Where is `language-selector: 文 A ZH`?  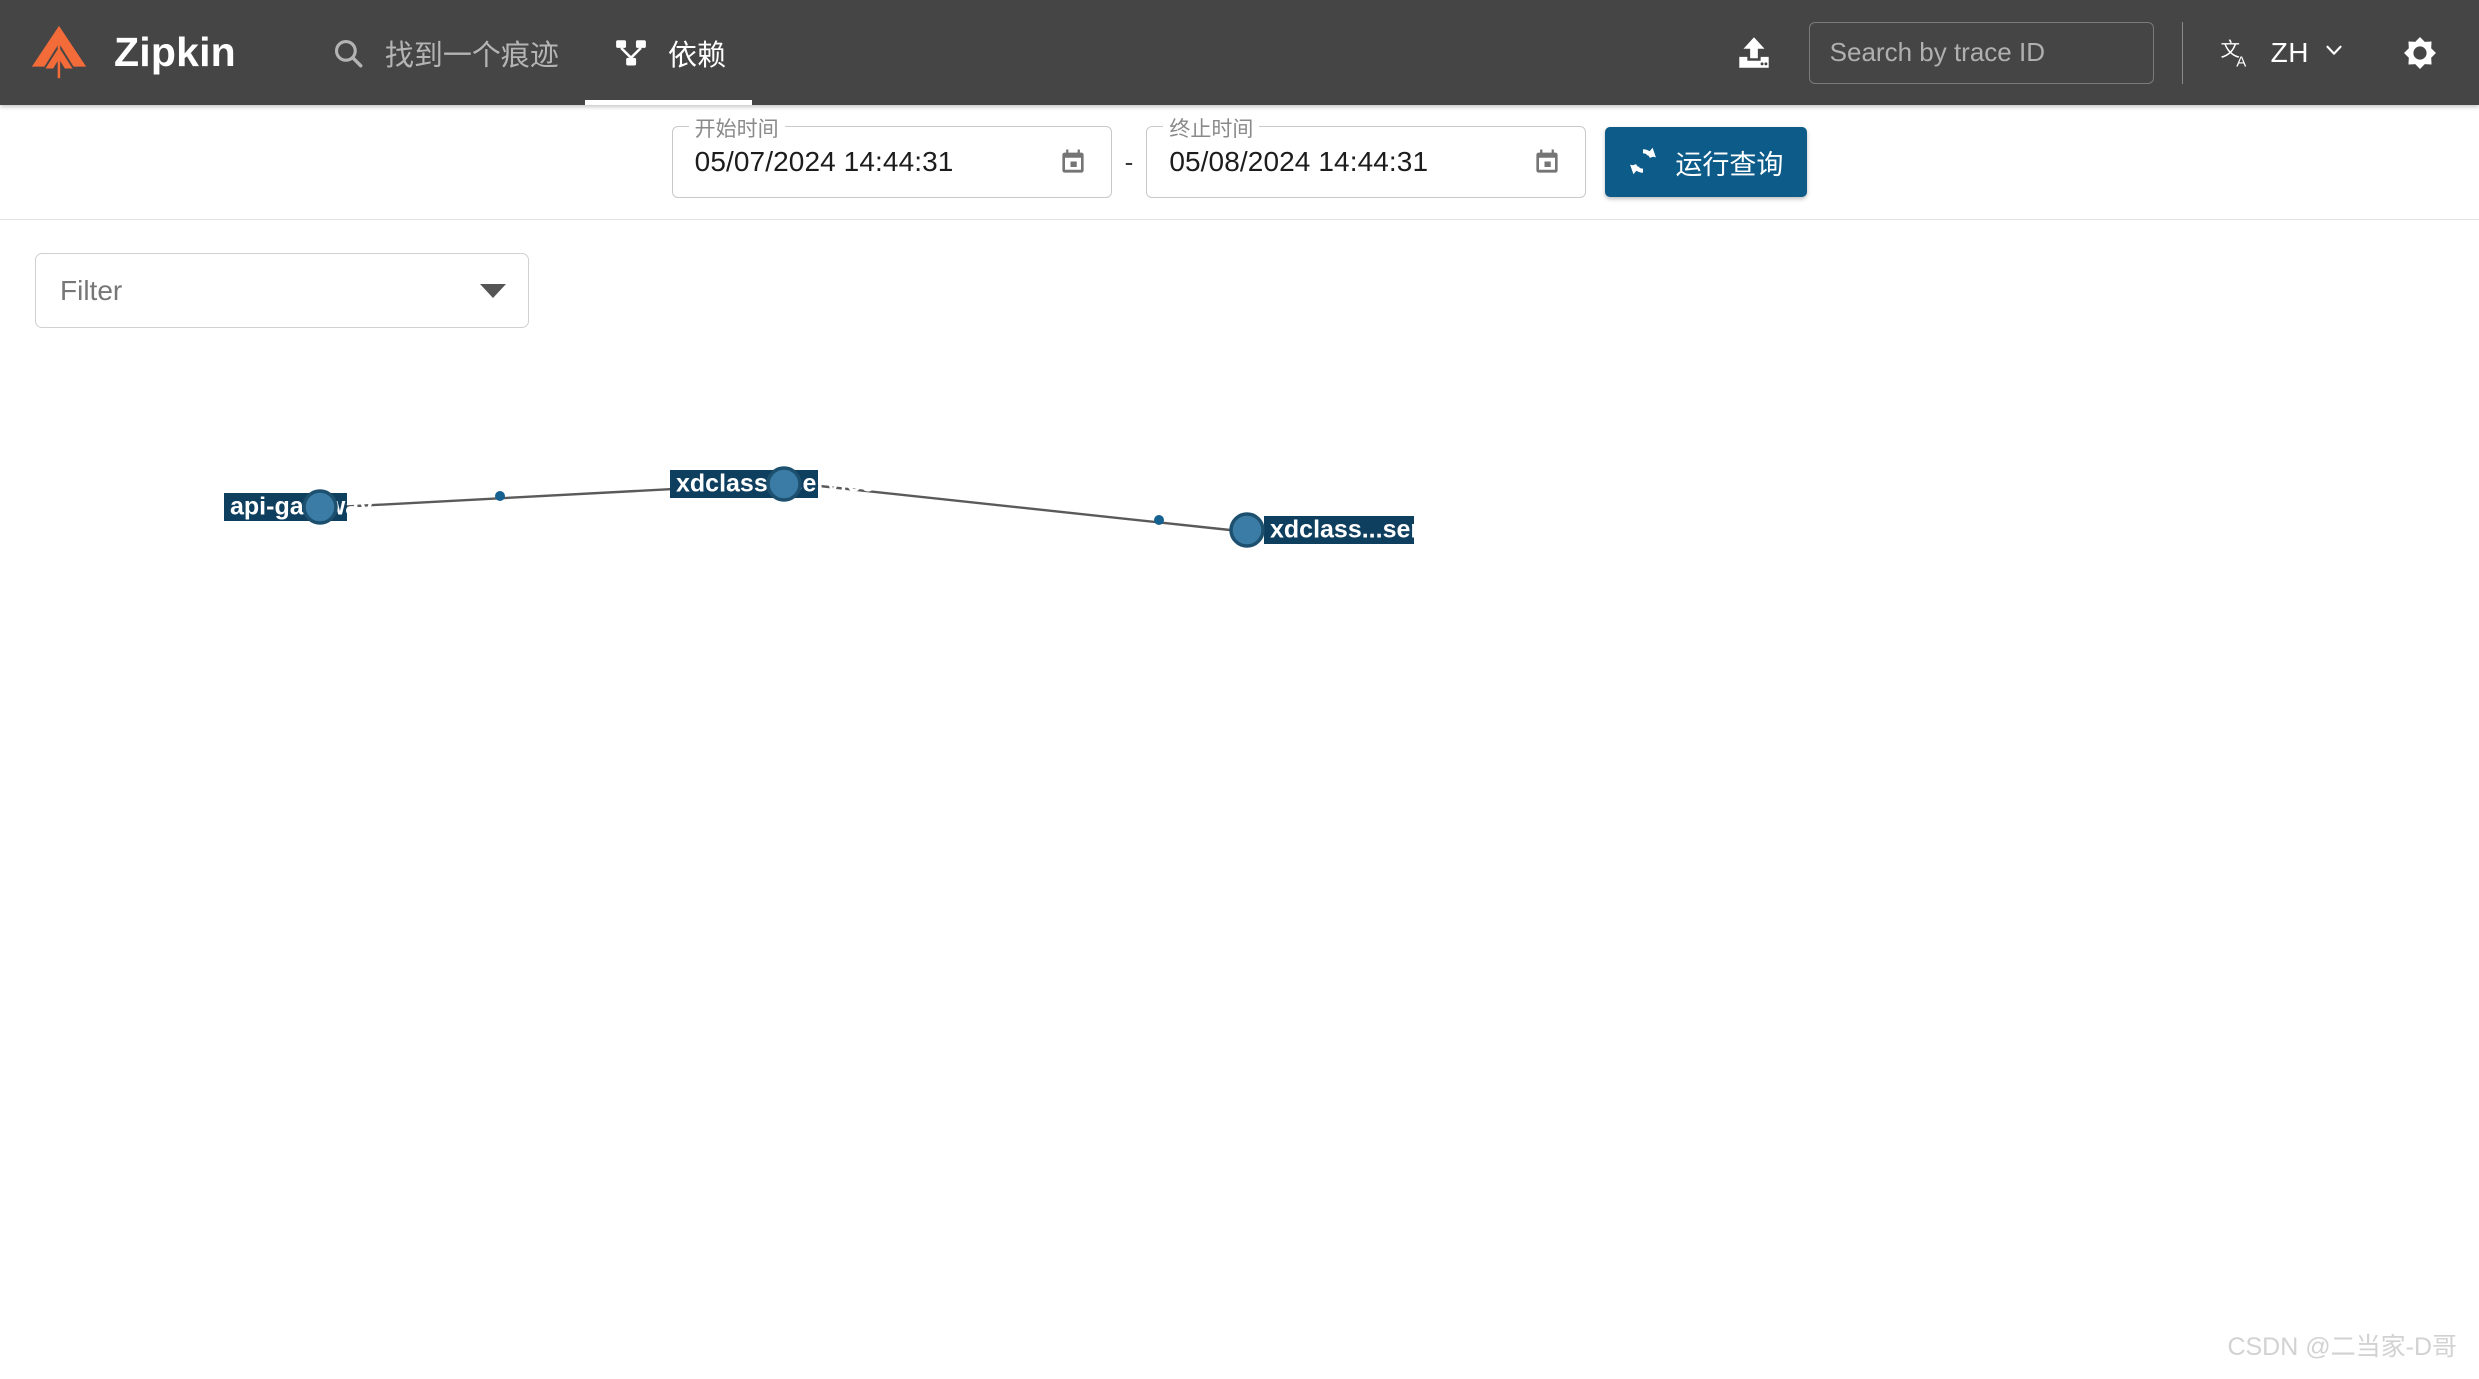 language-selector: 文 A ZH is located at coordinates (2281, 53).